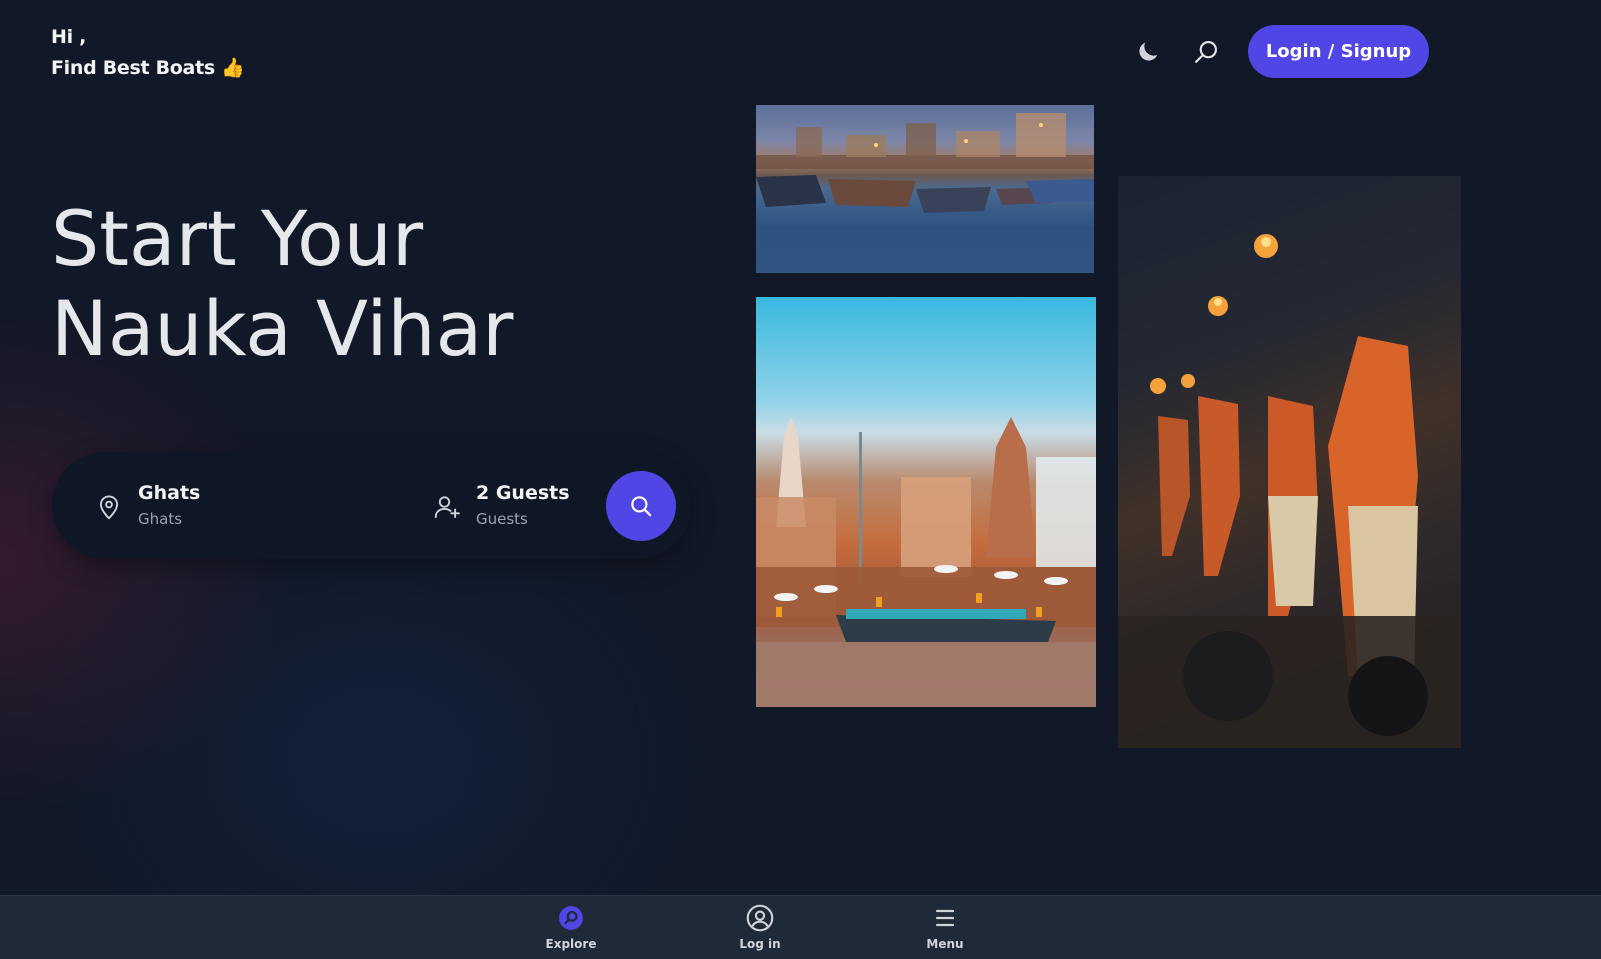 The height and width of the screenshot is (959, 1601). What do you see at coordinates (133, 68) in the screenshot?
I see `greeting-text: Find Best Boats` at bounding box center [133, 68].